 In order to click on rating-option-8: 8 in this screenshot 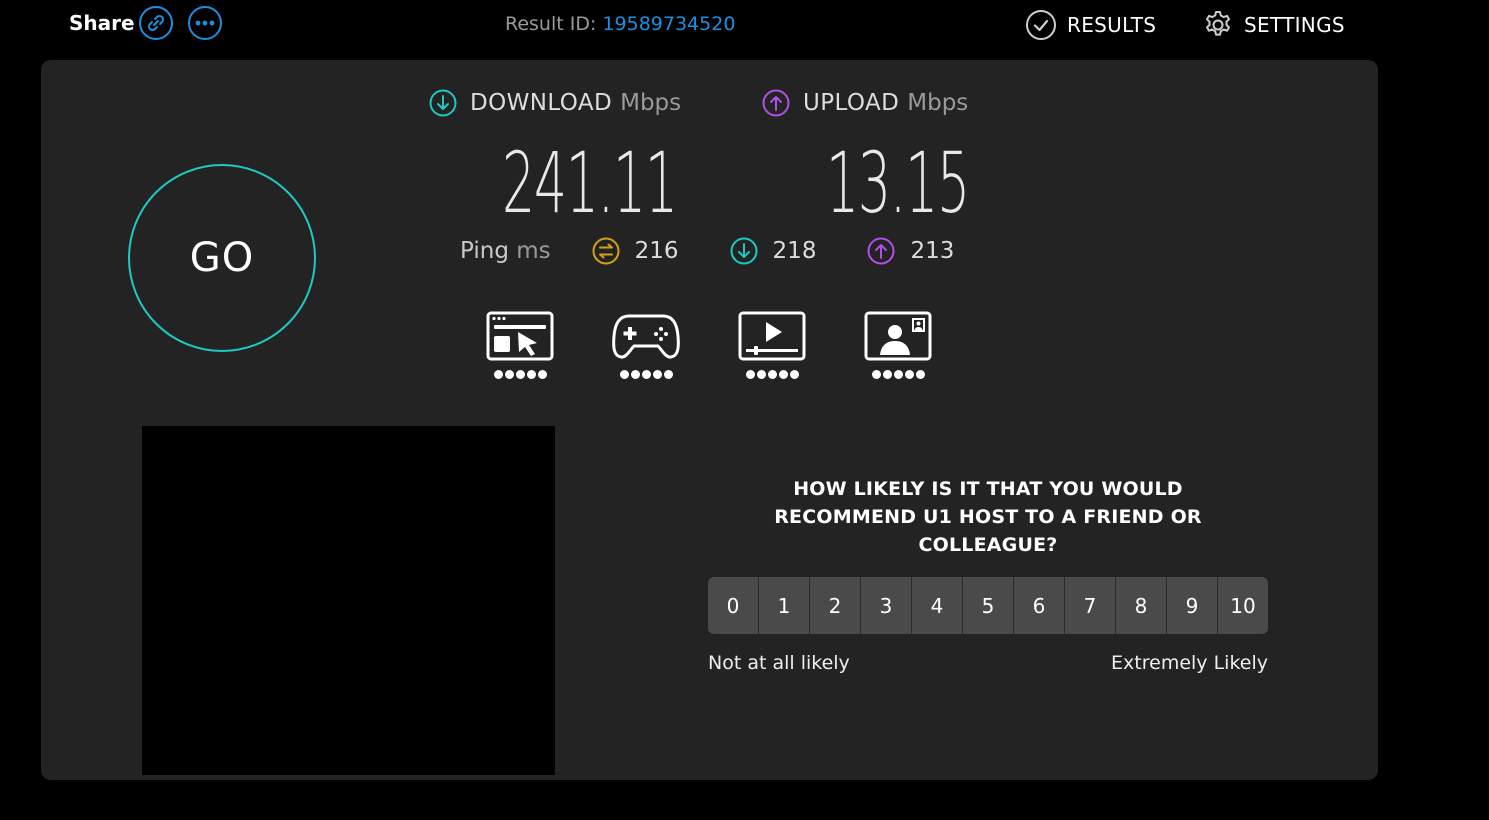, I will do `click(1141, 605)`.